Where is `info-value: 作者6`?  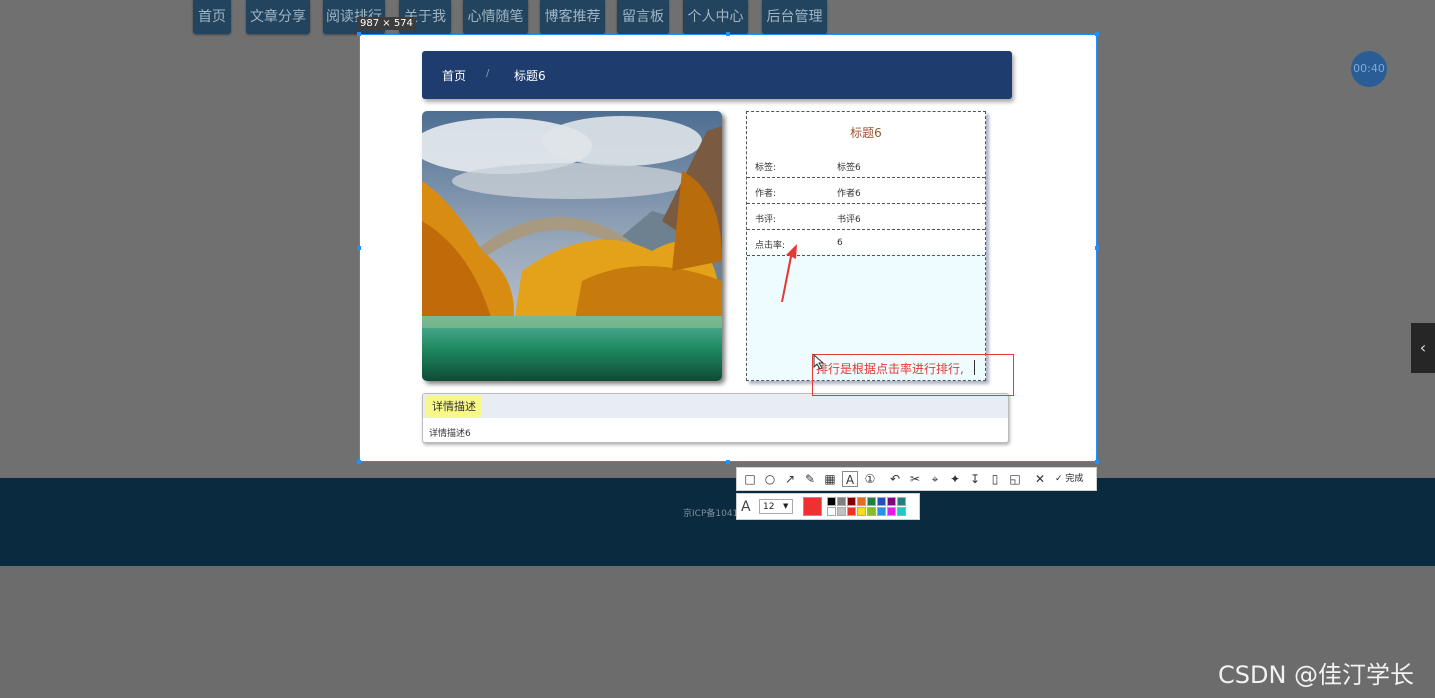
info-value: 作者6 is located at coordinates (849, 194).